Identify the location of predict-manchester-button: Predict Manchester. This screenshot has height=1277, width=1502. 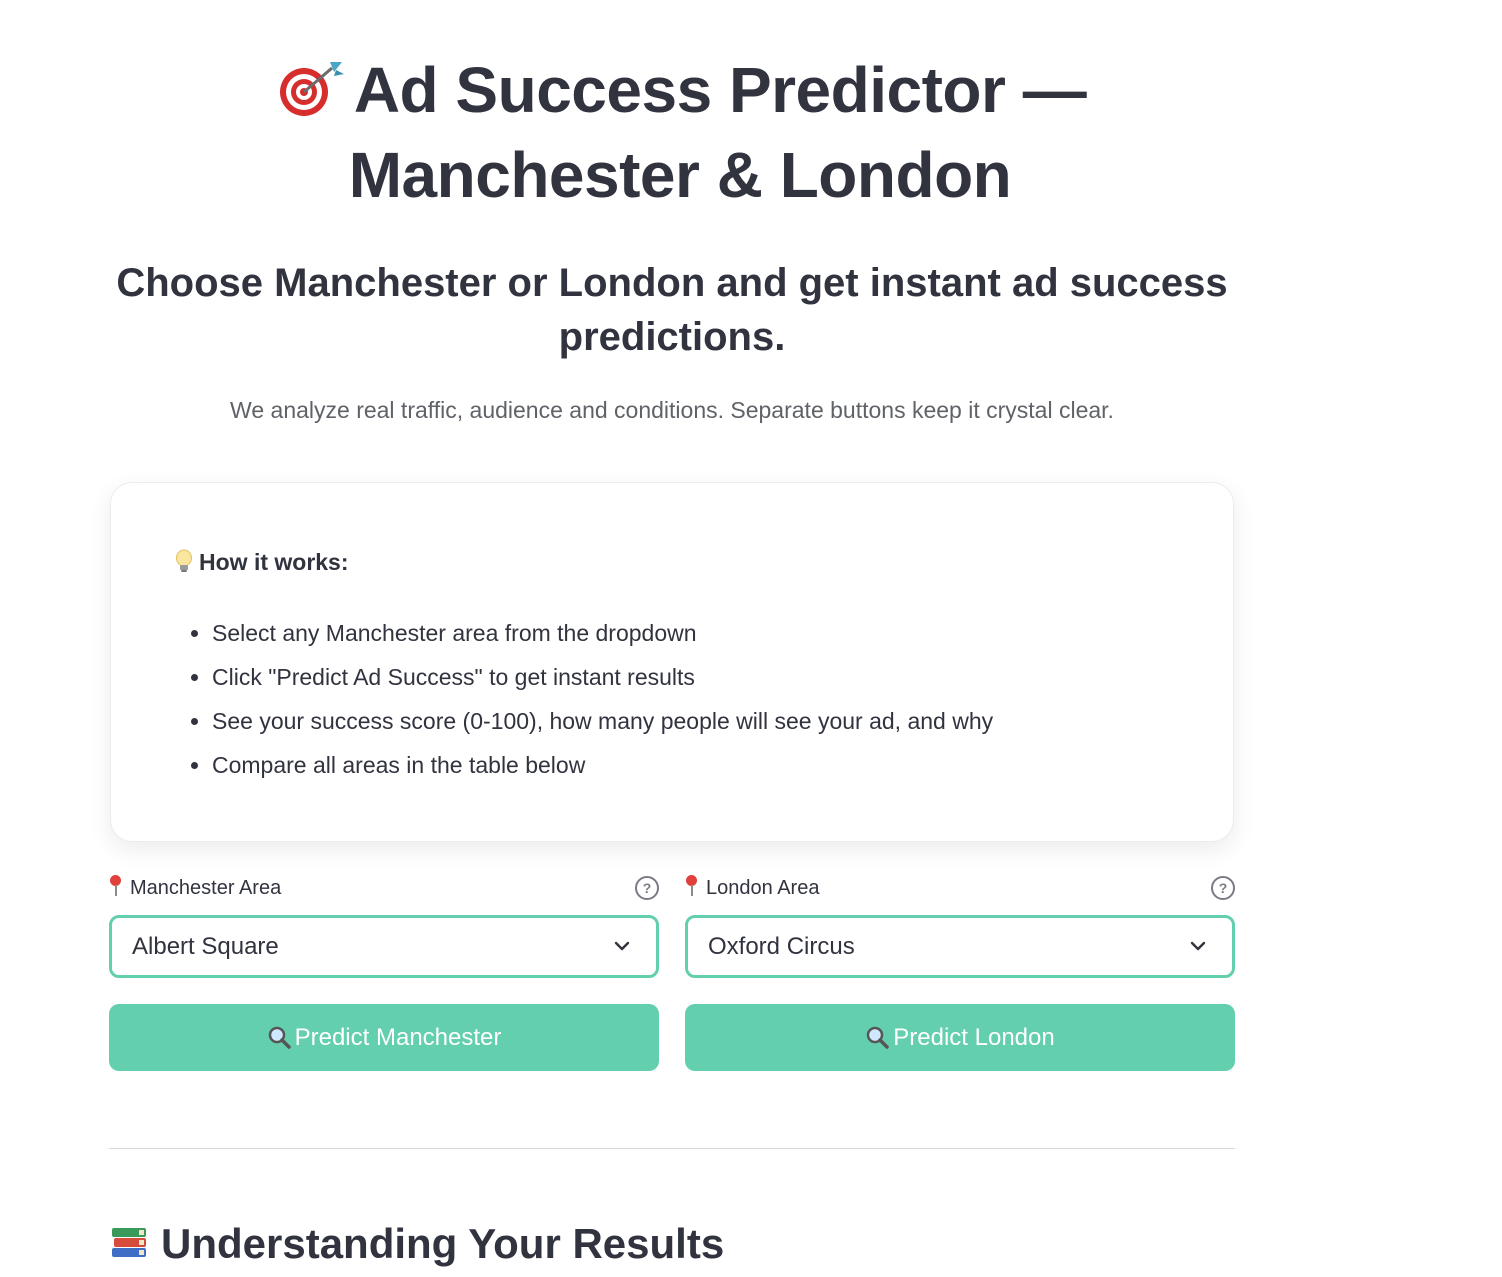
(384, 1037).